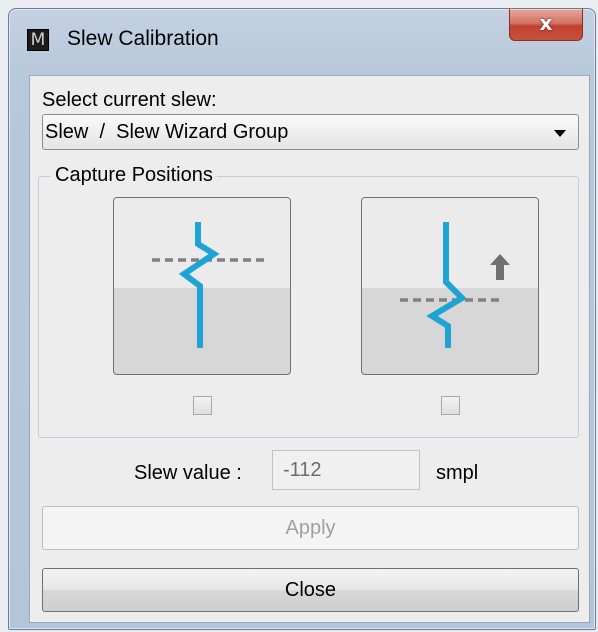 This screenshot has width=598, height=632. Describe the element at coordinates (455, 285) in the screenshot. I see `slew-position-2-up-icon` at that location.